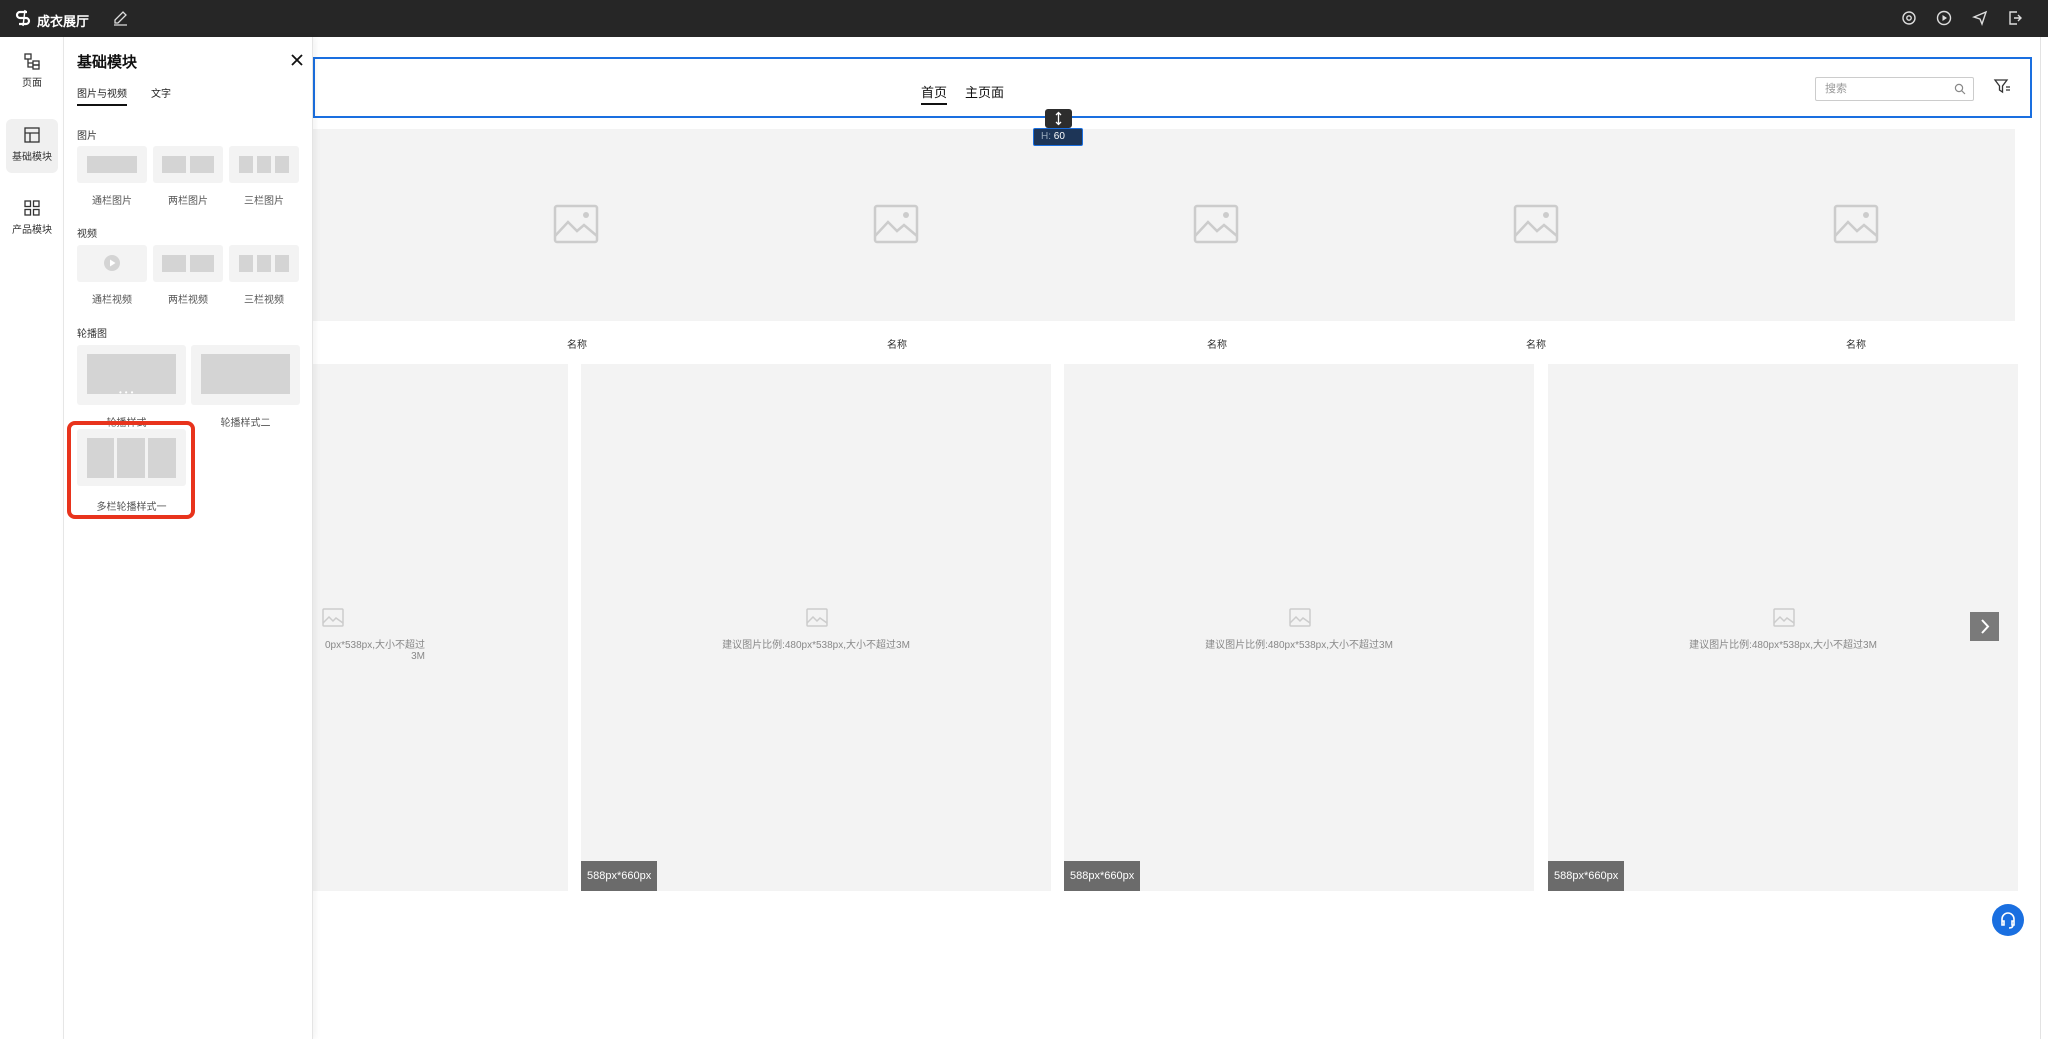  What do you see at coordinates (984, 91) in the screenshot?
I see `nav-main-page: 主页面` at bounding box center [984, 91].